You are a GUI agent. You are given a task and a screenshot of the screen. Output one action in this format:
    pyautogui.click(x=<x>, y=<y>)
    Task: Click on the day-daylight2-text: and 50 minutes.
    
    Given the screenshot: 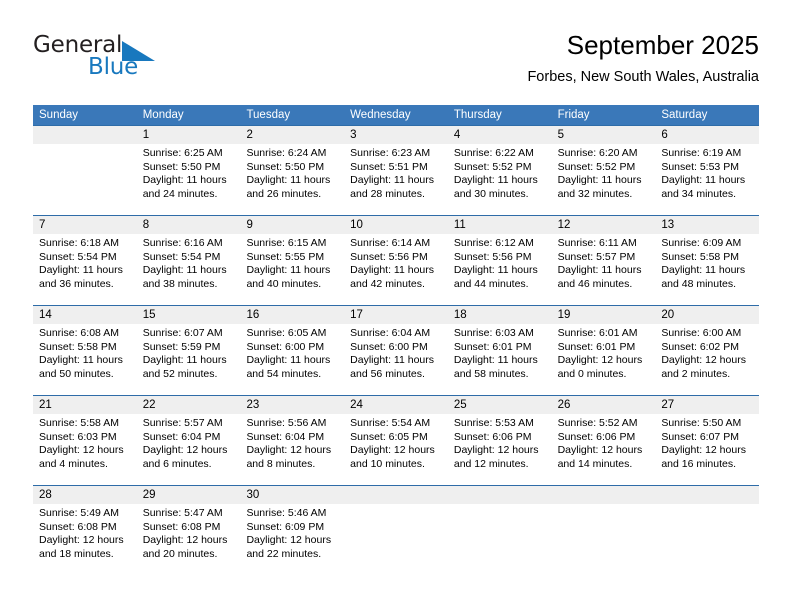 What is the action you would take?
    pyautogui.click(x=76, y=373)
    